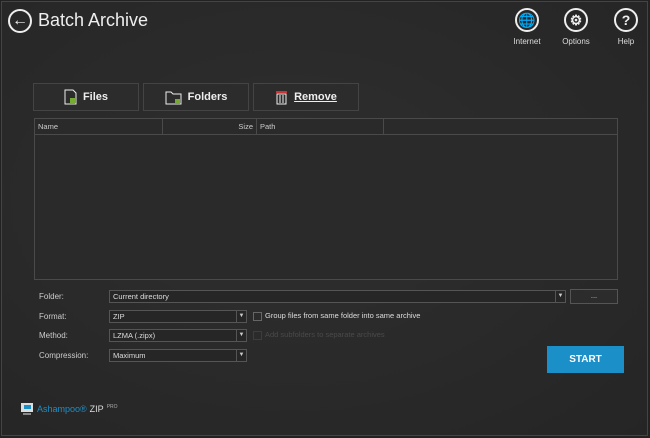  What do you see at coordinates (53, 316) in the screenshot?
I see `format-label: Format:` at bounding box center [53, 316].